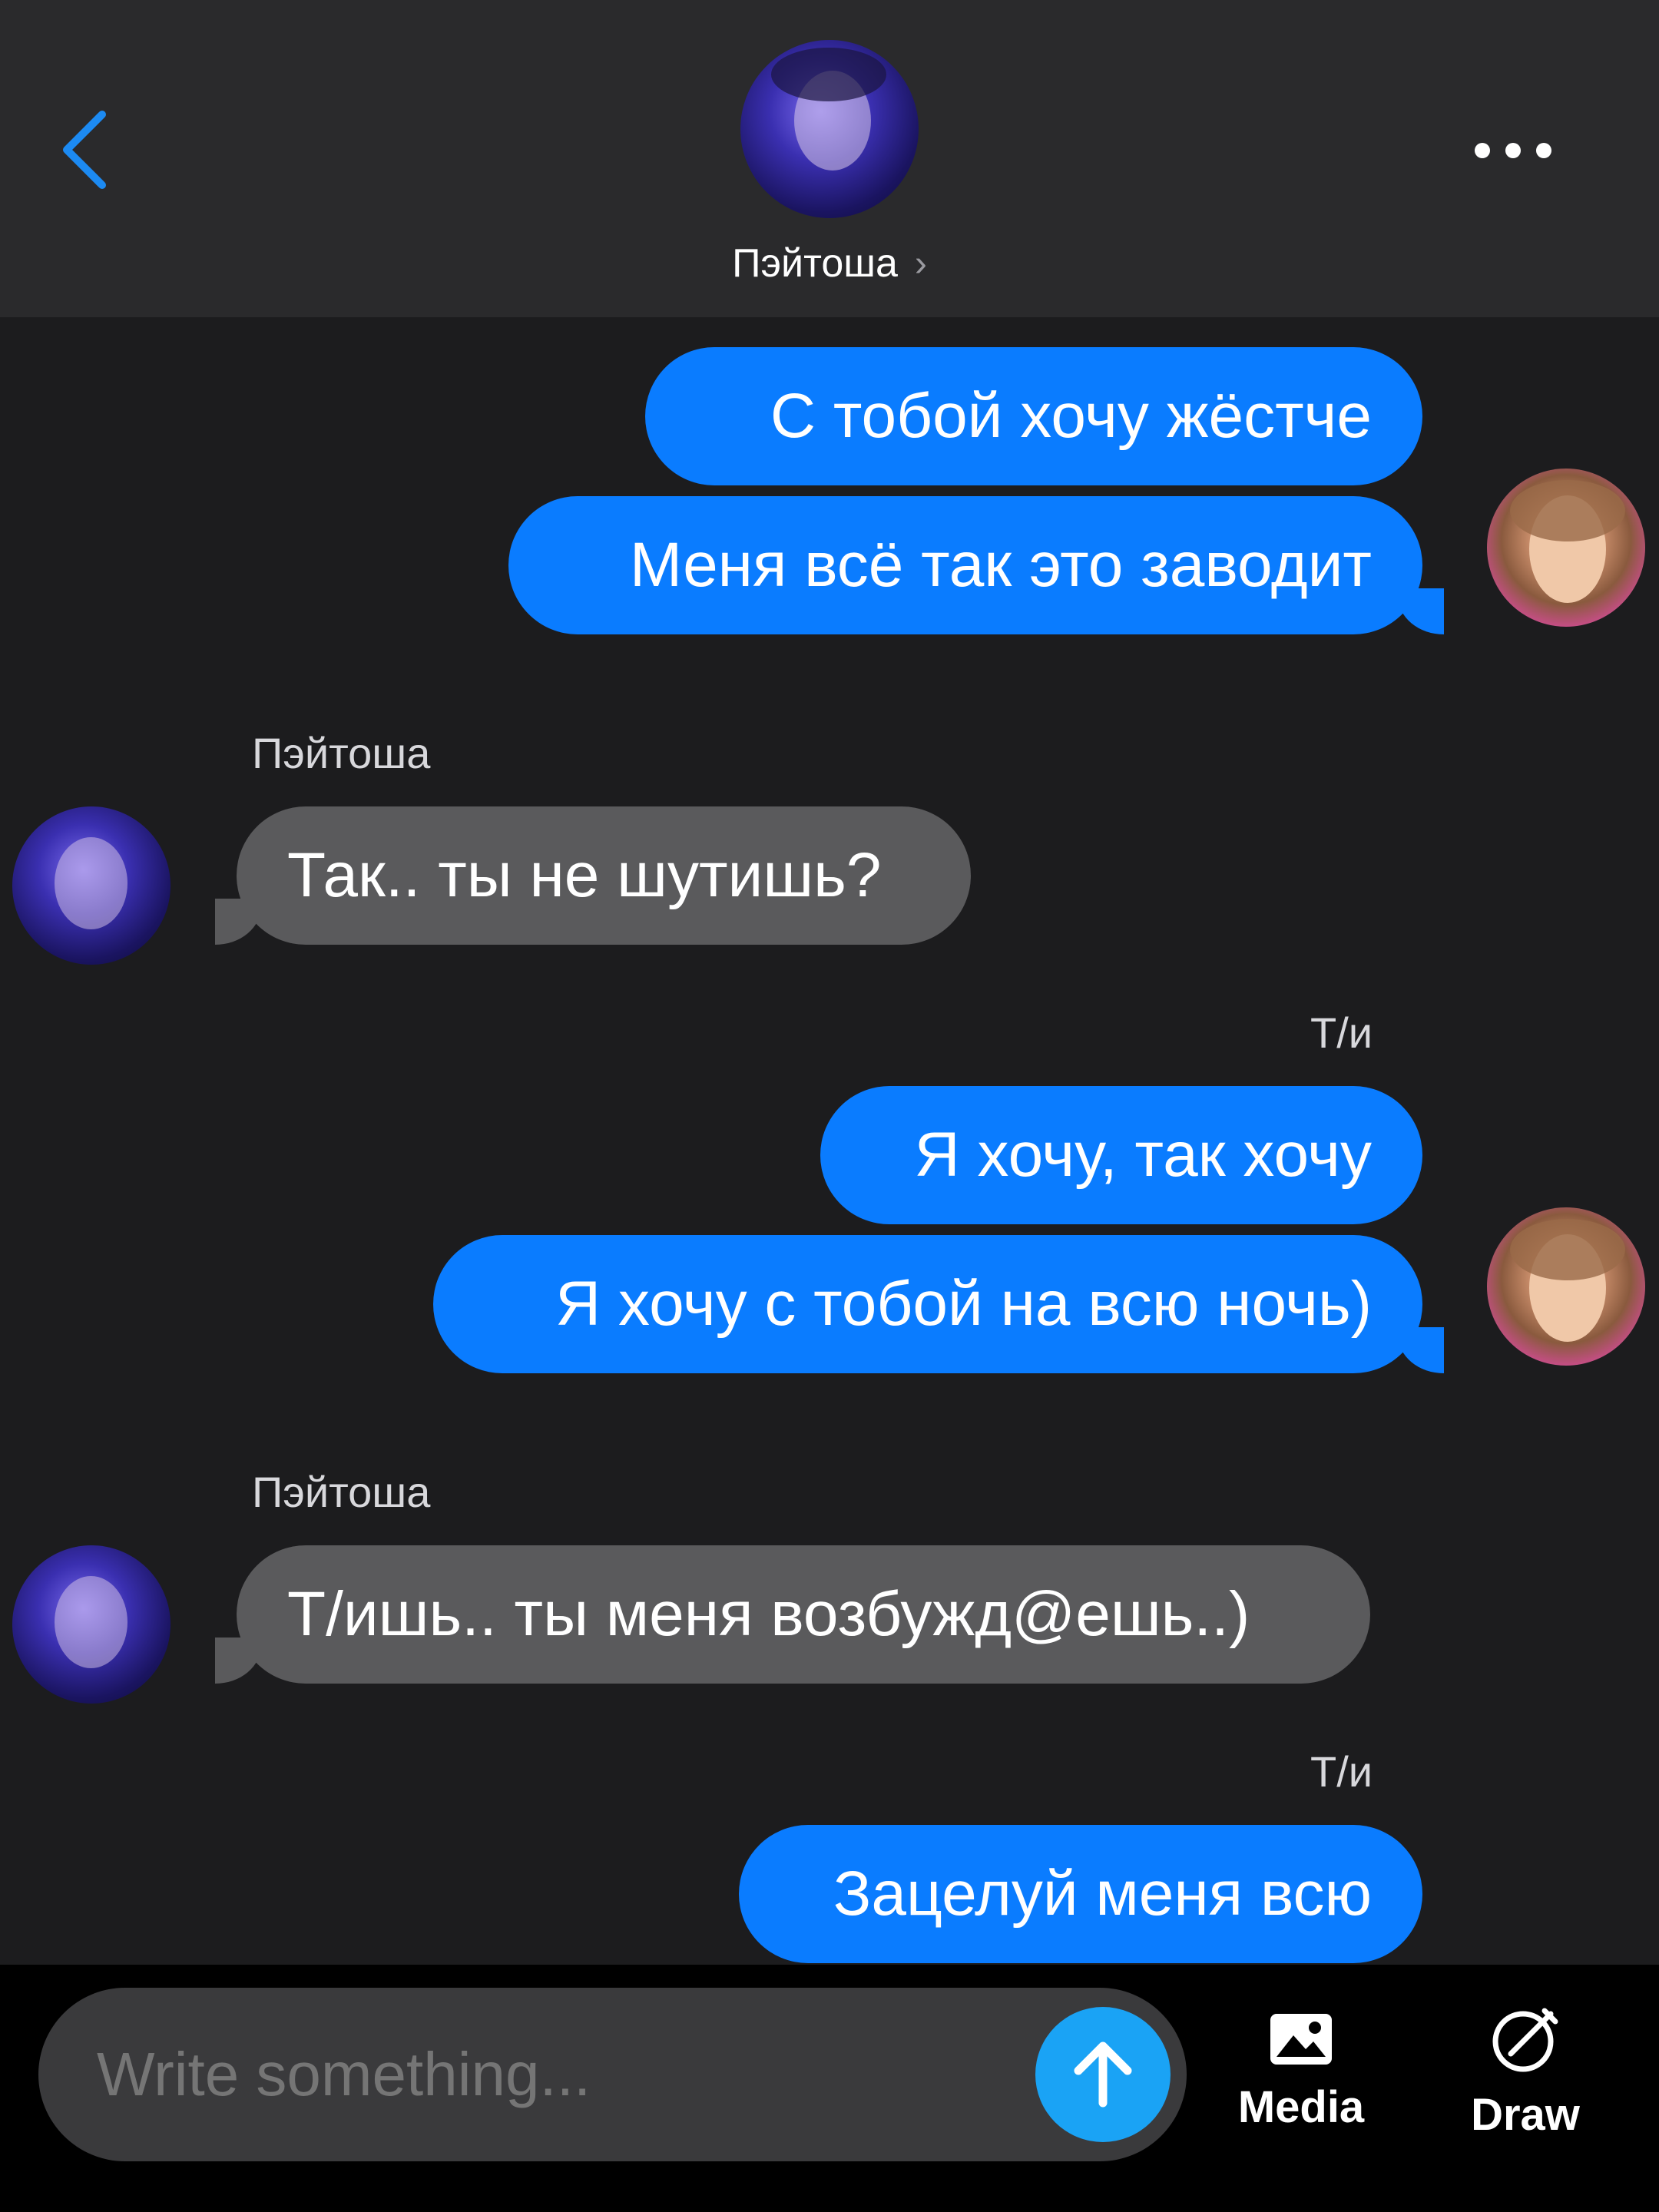 Image resolution: width=1659 pixels, height=2212 pixels. Describe the element at coordinates (1301, 2040) in the screenshot. I see `image-icon` at that location.